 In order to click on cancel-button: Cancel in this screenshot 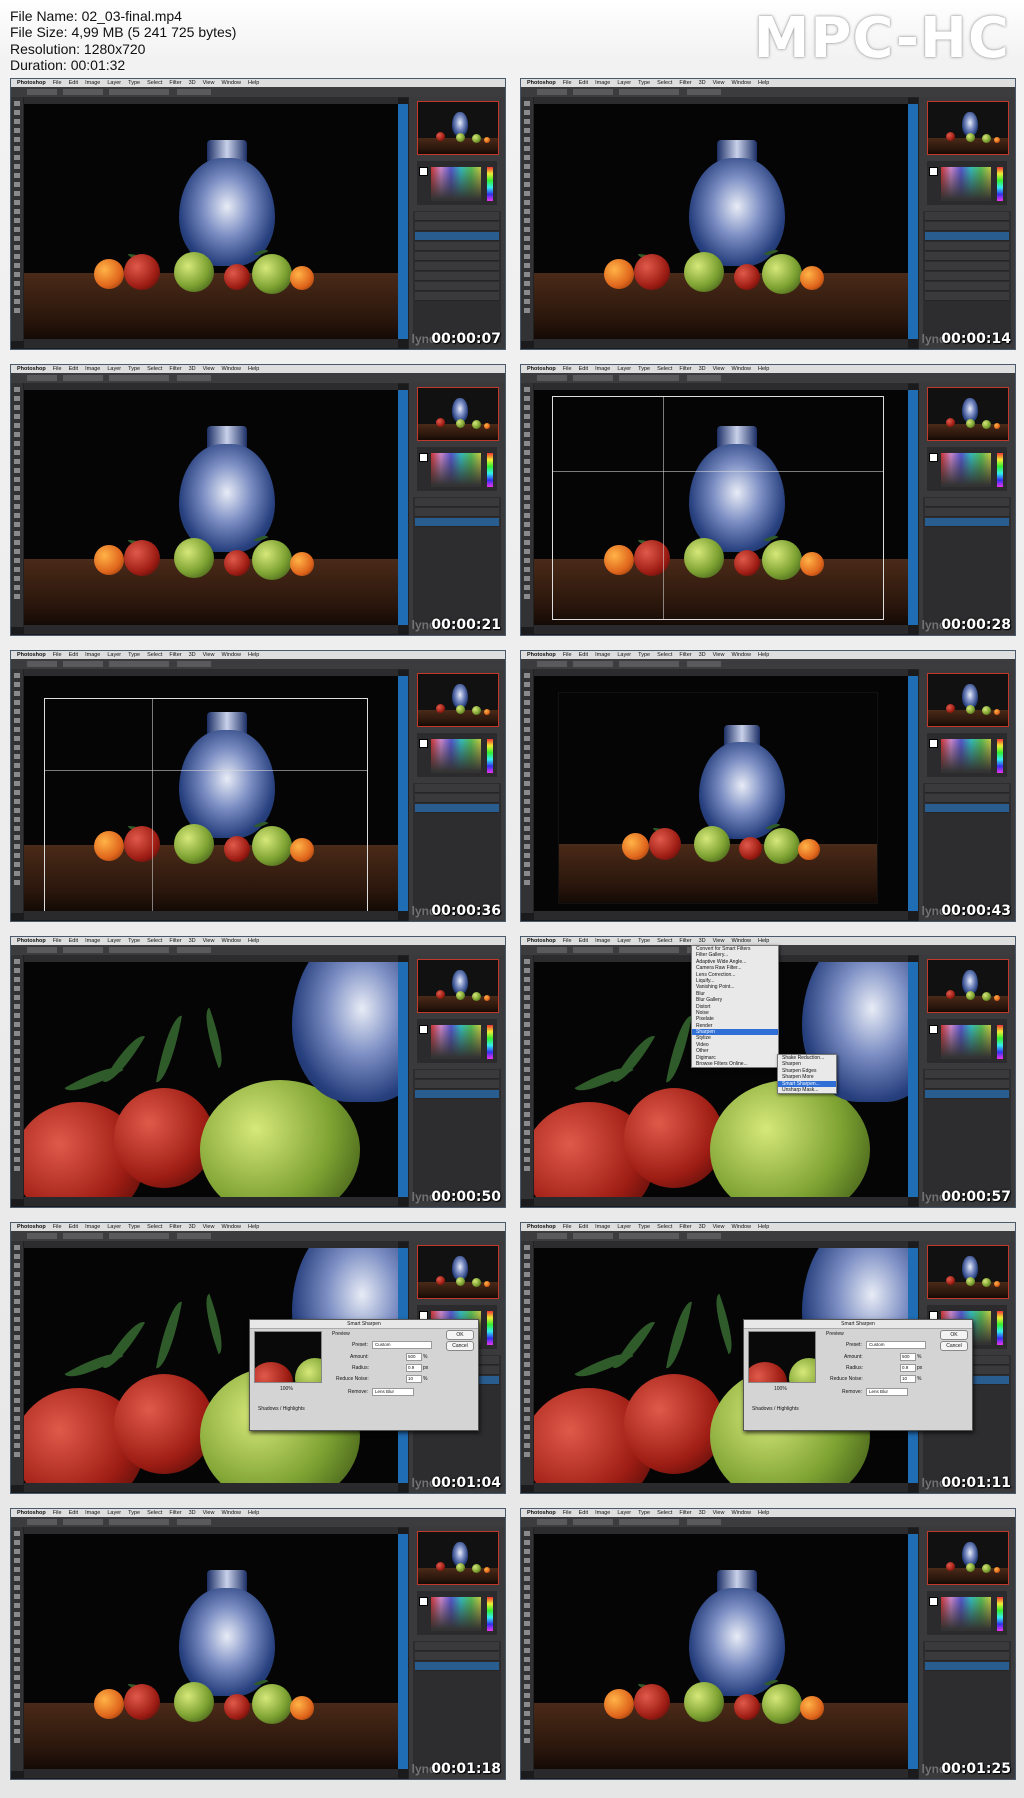, I will do `click(460, 1346)`.